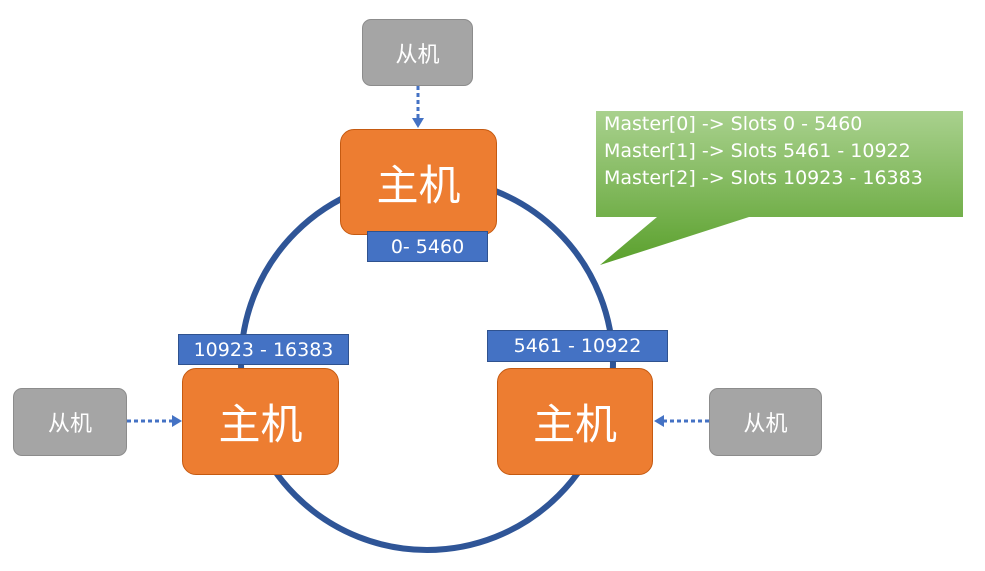 The image size is (985, 571). What do you see at coordinates (577, 346) in the screenshot?
I see `slot-range-right: 5461 - 10922` at bounding box center [577, 346].